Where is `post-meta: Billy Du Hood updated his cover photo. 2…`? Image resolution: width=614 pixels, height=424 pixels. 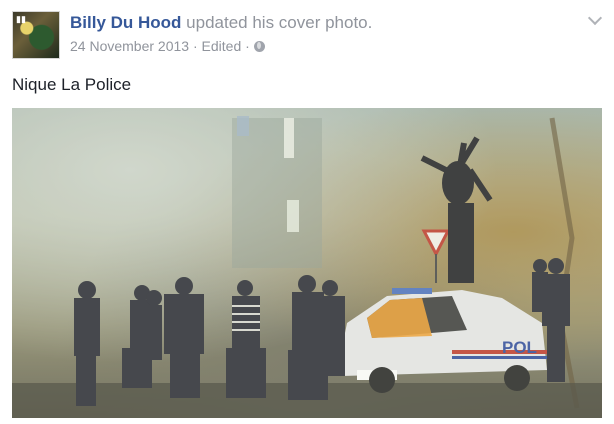
post-meta: Billy Du Hood updated his cover photo. 2… is located at coordinates (221, 33).